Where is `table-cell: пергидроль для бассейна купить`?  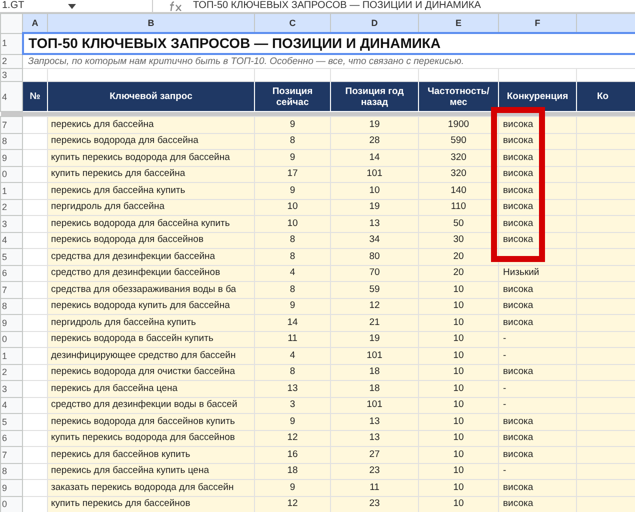
table-cell: пергидроль для бассейна купить is located at coordinates (151, 322).